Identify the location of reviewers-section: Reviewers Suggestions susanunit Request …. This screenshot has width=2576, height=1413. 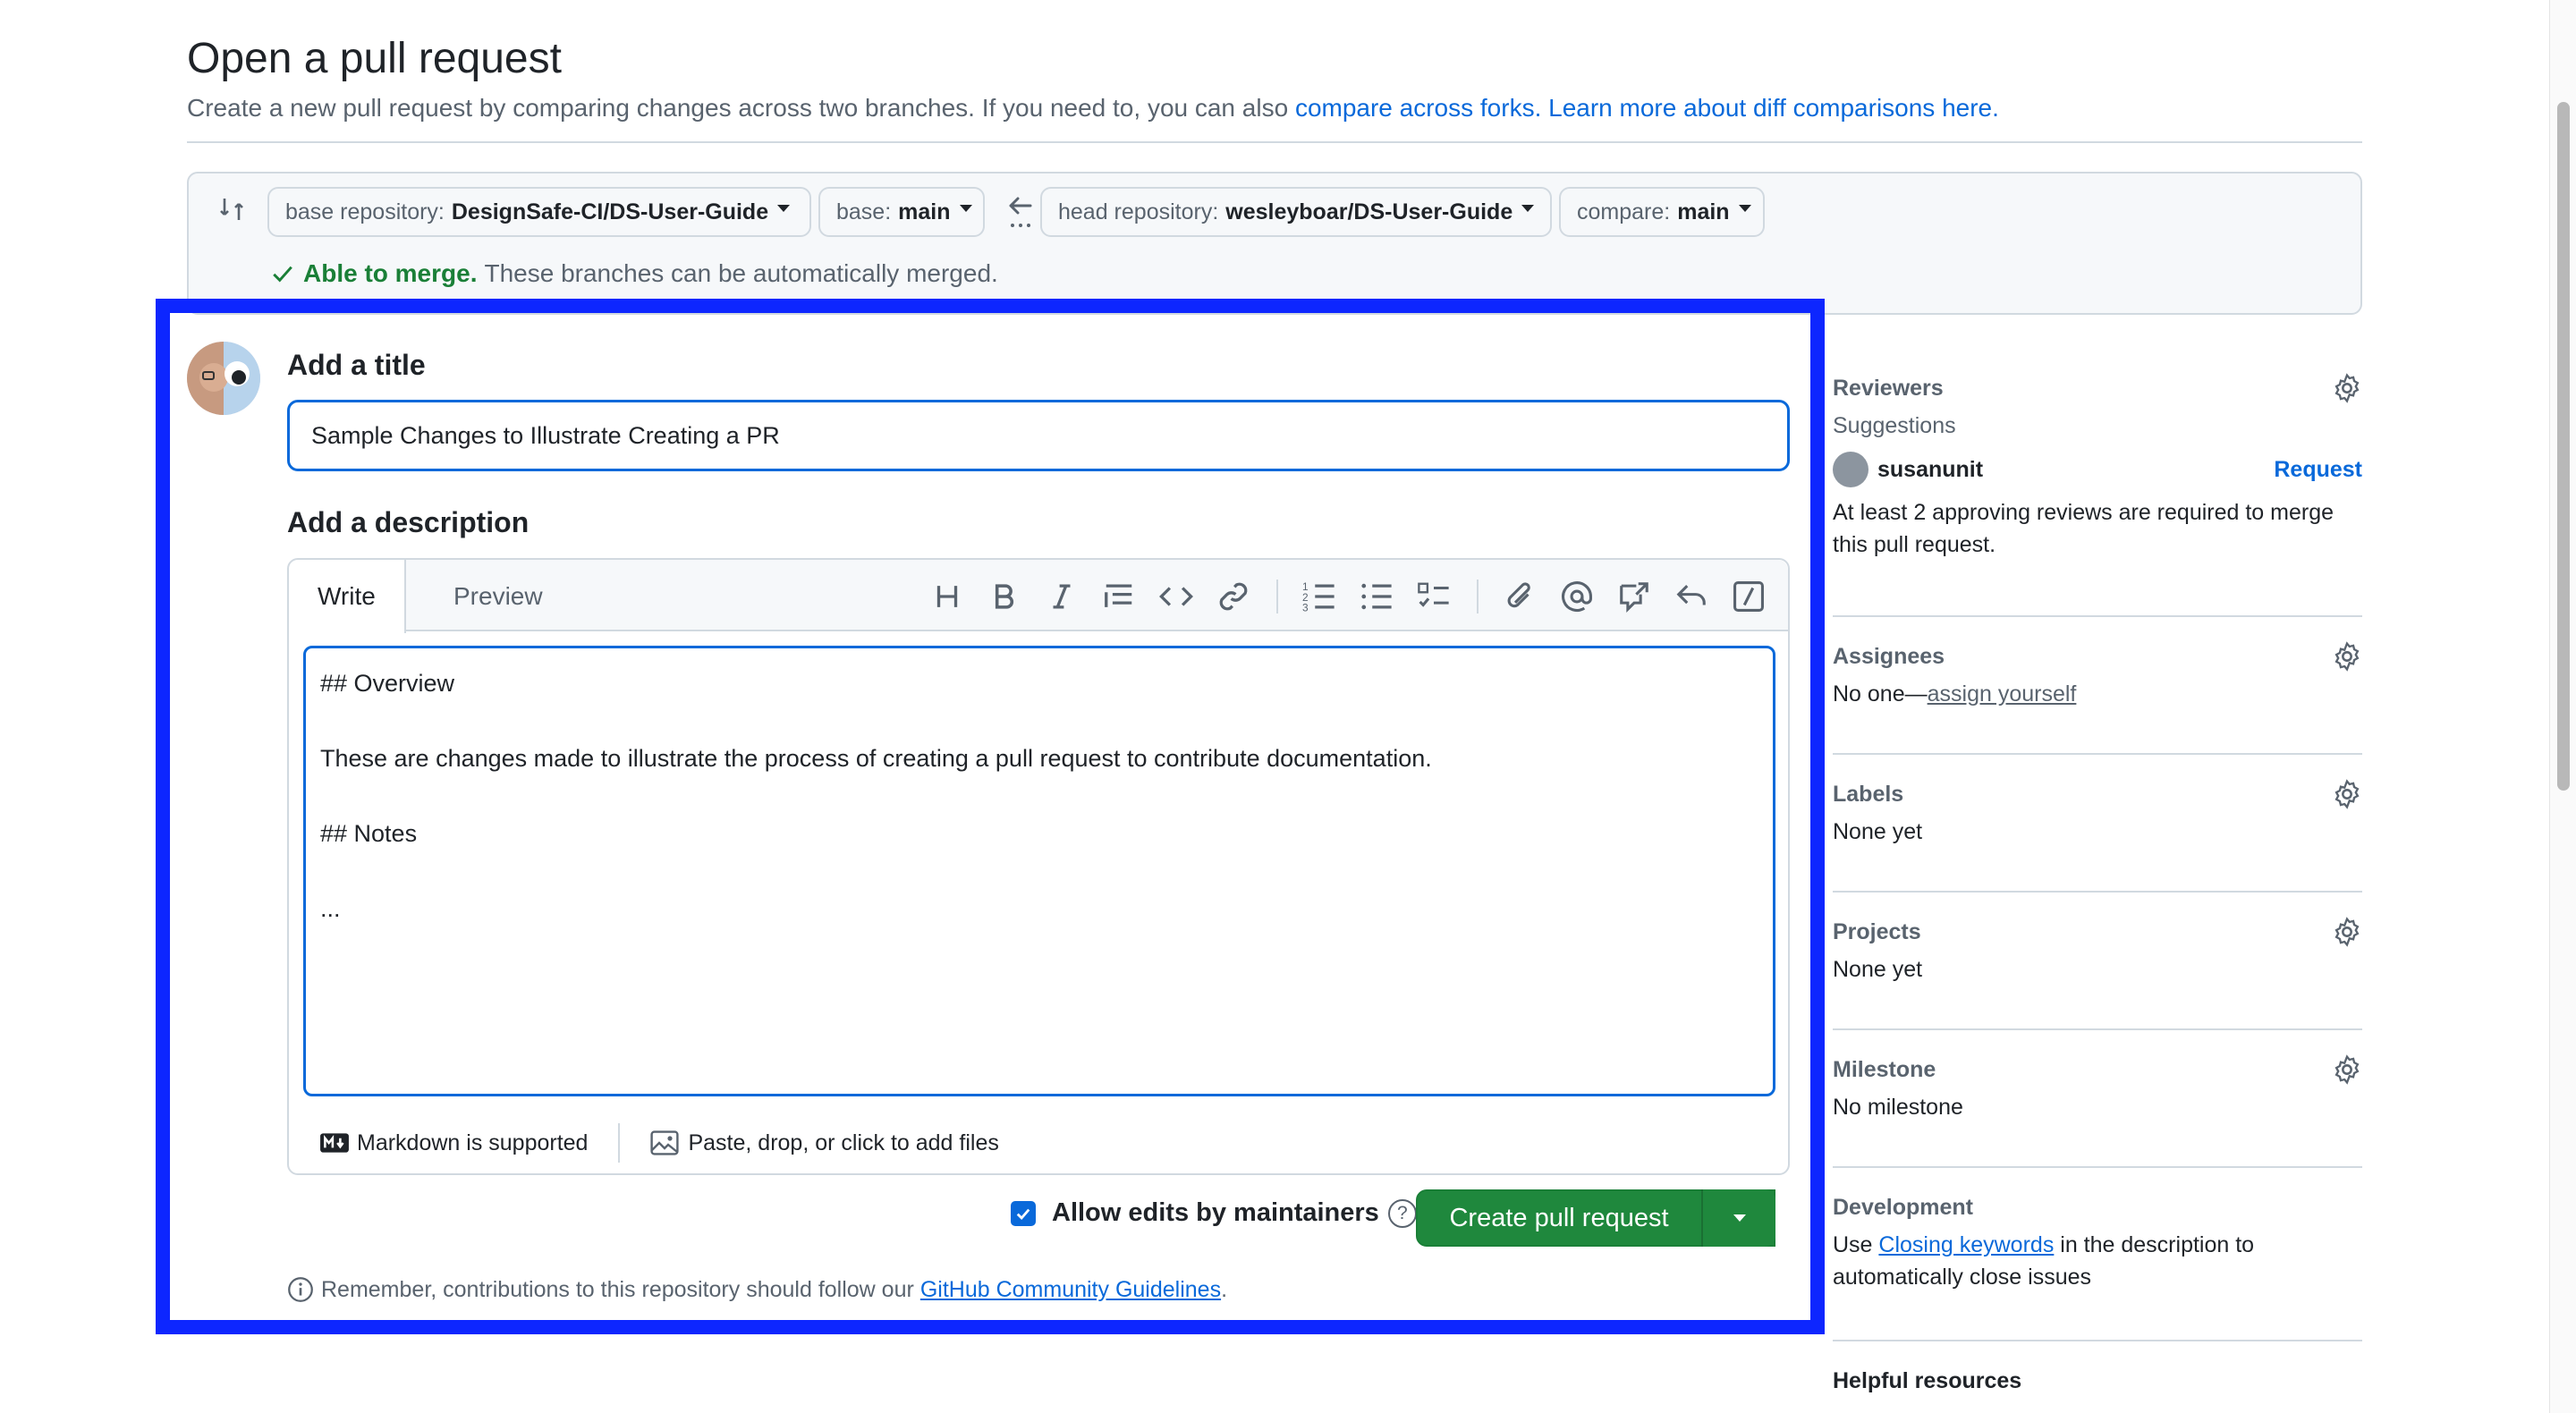
(2097, 492).